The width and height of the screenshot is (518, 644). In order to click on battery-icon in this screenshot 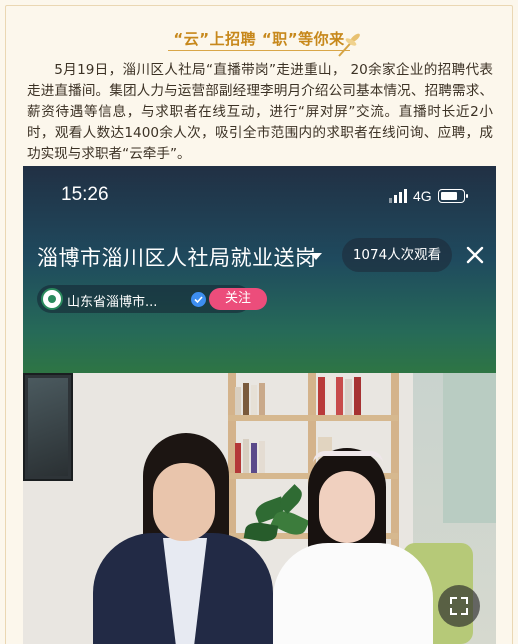, I will do `click(452, 196)`.